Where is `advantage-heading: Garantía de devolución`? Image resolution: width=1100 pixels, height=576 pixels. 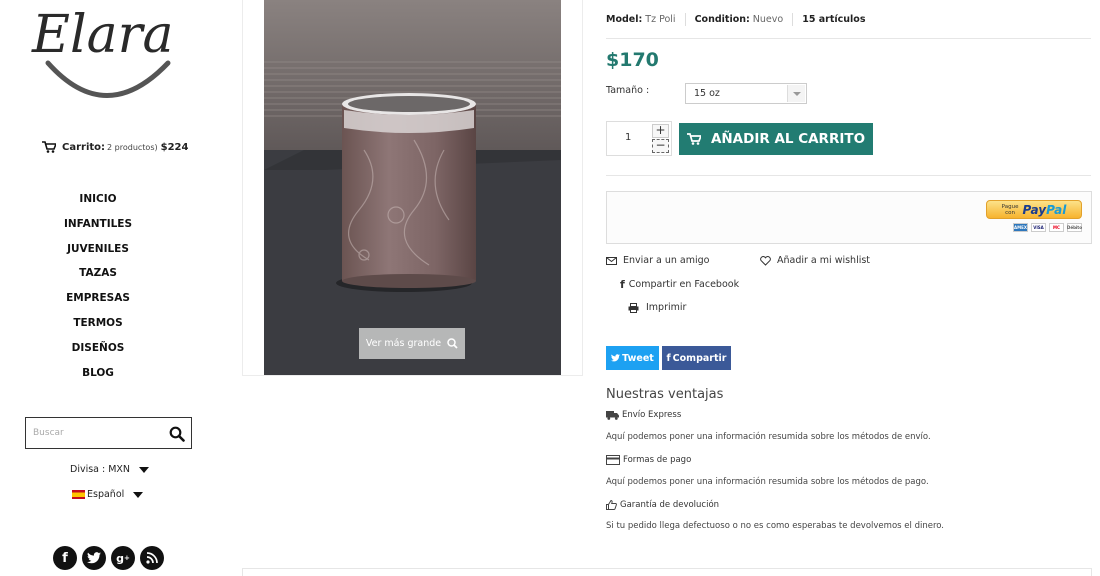
advantage-heading: Garantía de devolución is located at coordinates (662, 505).